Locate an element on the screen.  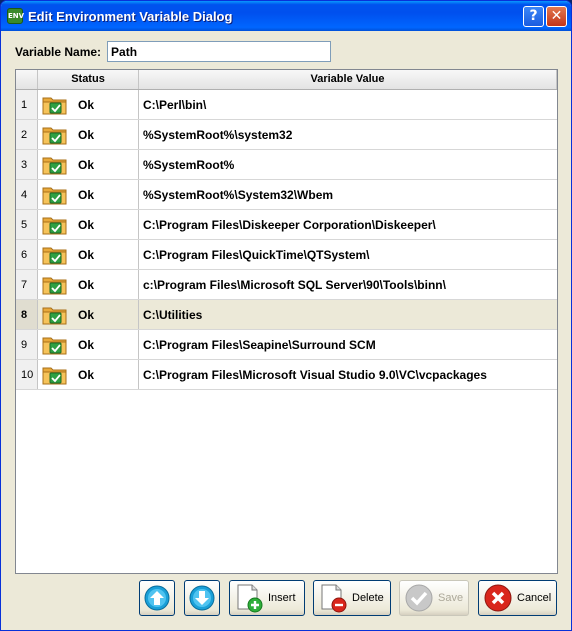
variable-value-cell: %SystemRoot%\System32\Wbem is located at coordinates (348, 194).